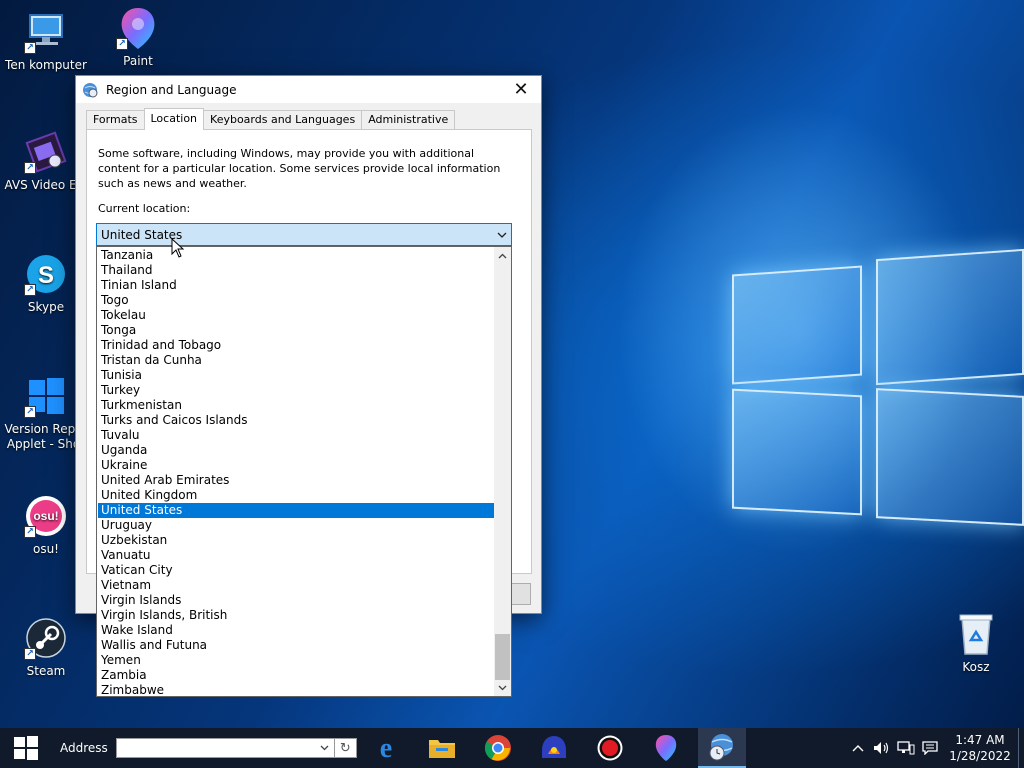 Image resolution: width=1024 pixels, height=768 pixels. I want to click on location-list-item: Tokelau, so click(296, 315).